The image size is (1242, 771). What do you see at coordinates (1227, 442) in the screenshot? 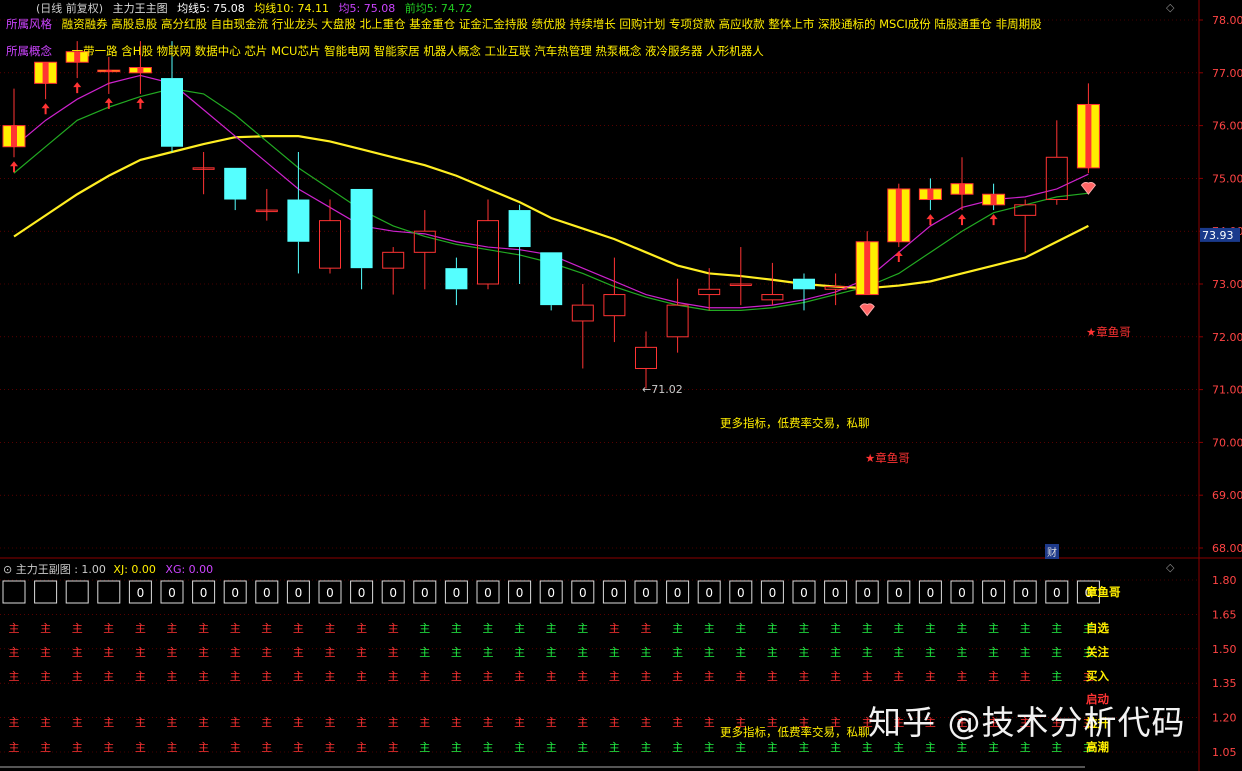
I see `price-tick-label: 70.00` at bounding box center [1227, 442].